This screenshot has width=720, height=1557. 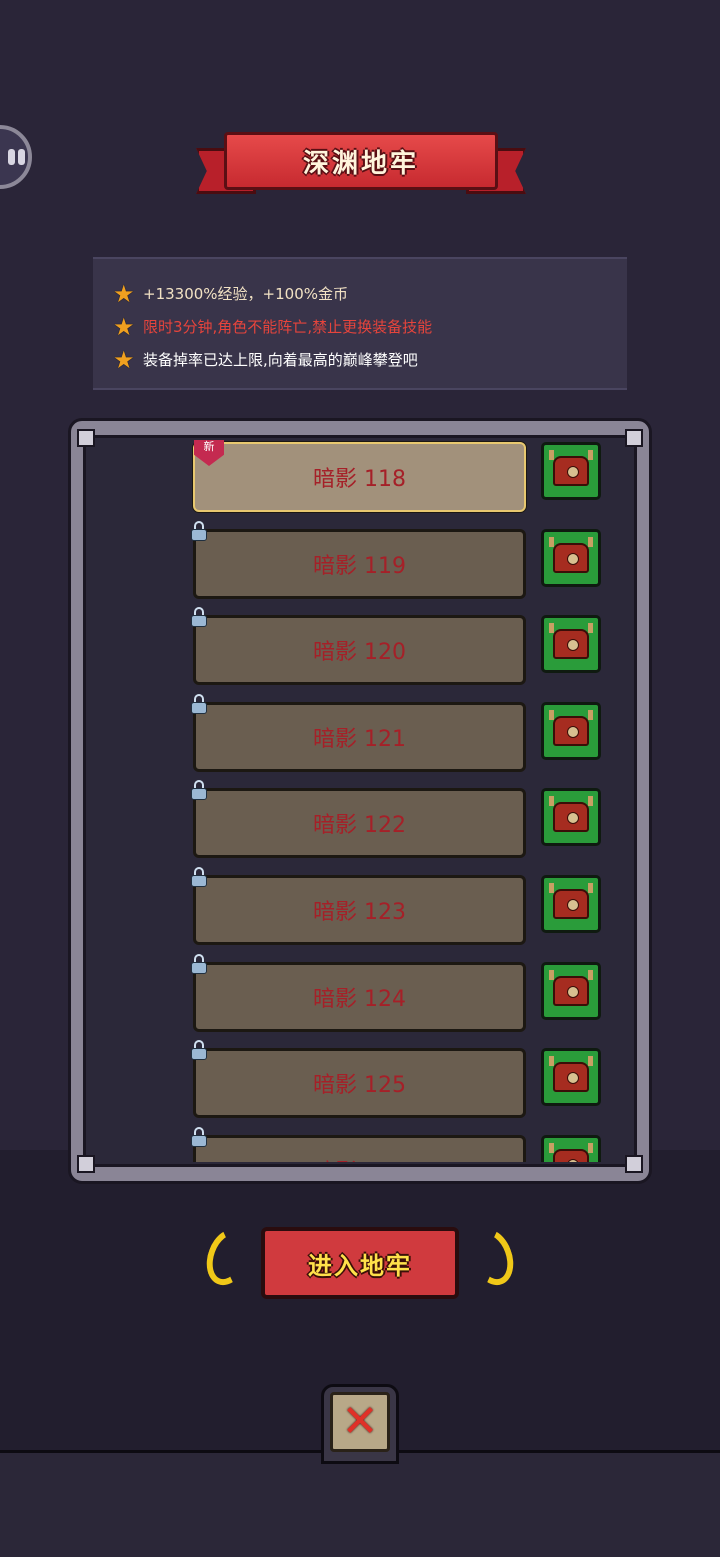 What do you see at coordinates (359, 999) in the screenshot?
I see `level-label: 暗影 124` at bounding box center [359, 999].